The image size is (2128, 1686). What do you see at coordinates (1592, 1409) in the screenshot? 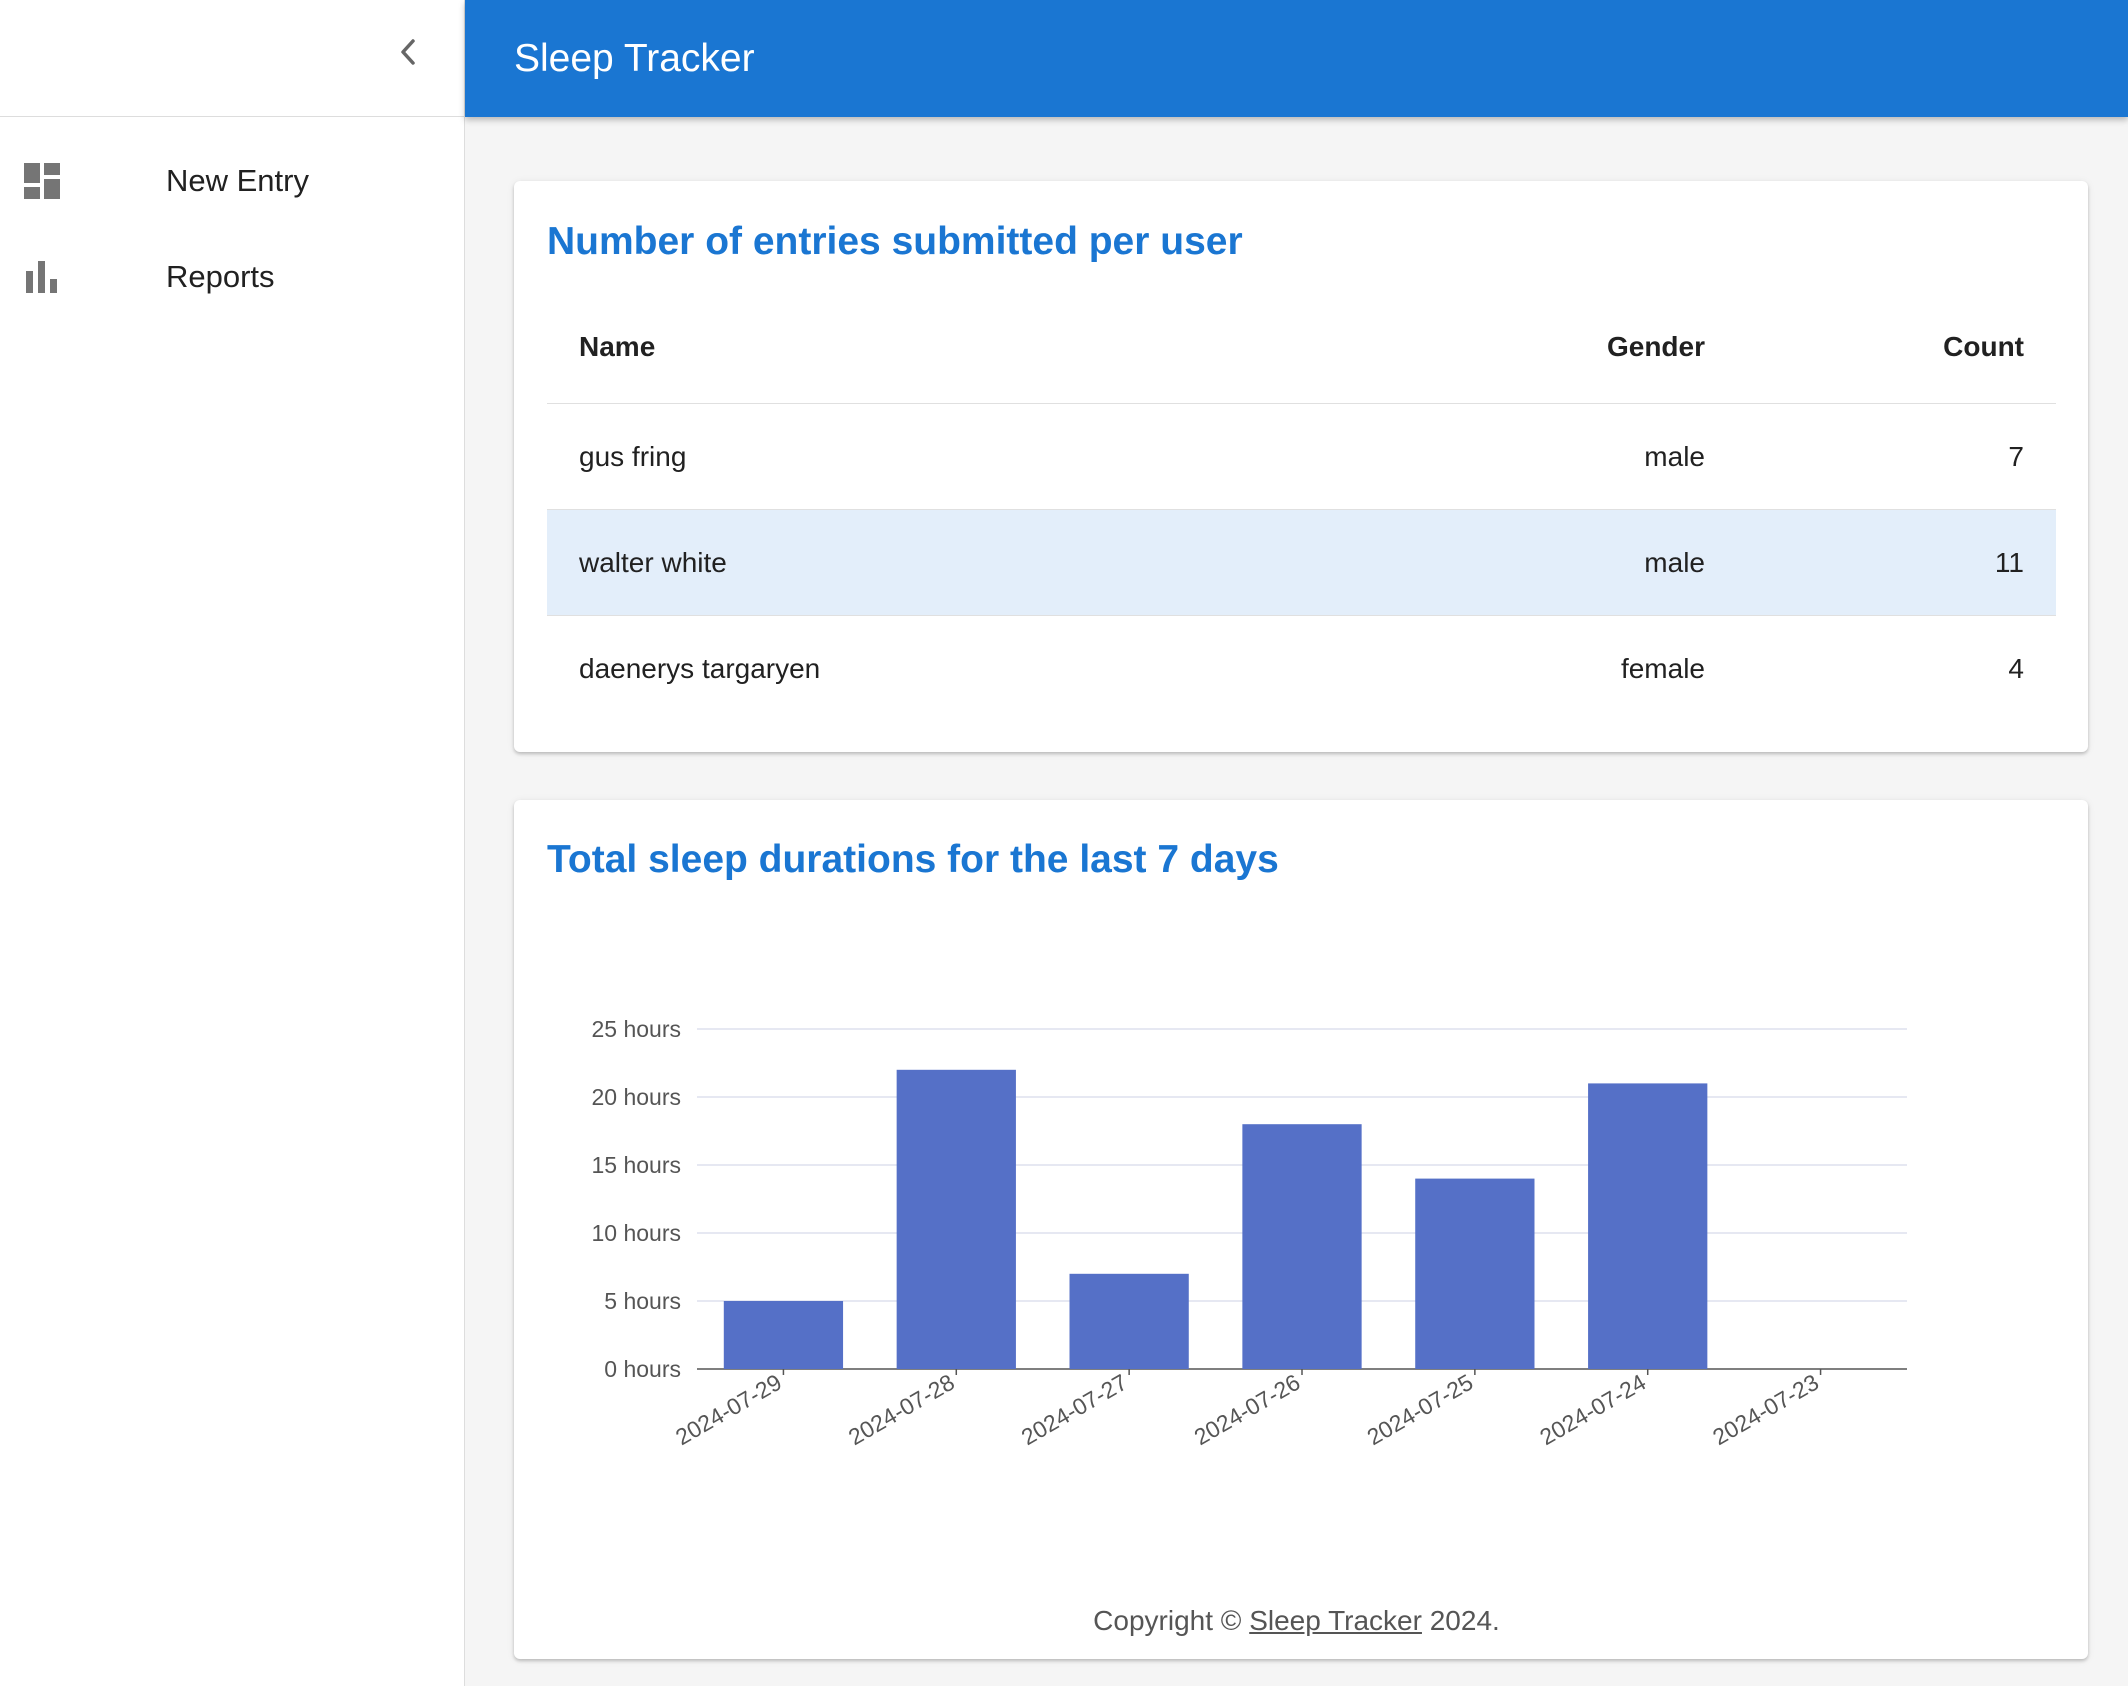
I see `x-tick-label: 2024-07-24` at bounding box center [1592, 1409].